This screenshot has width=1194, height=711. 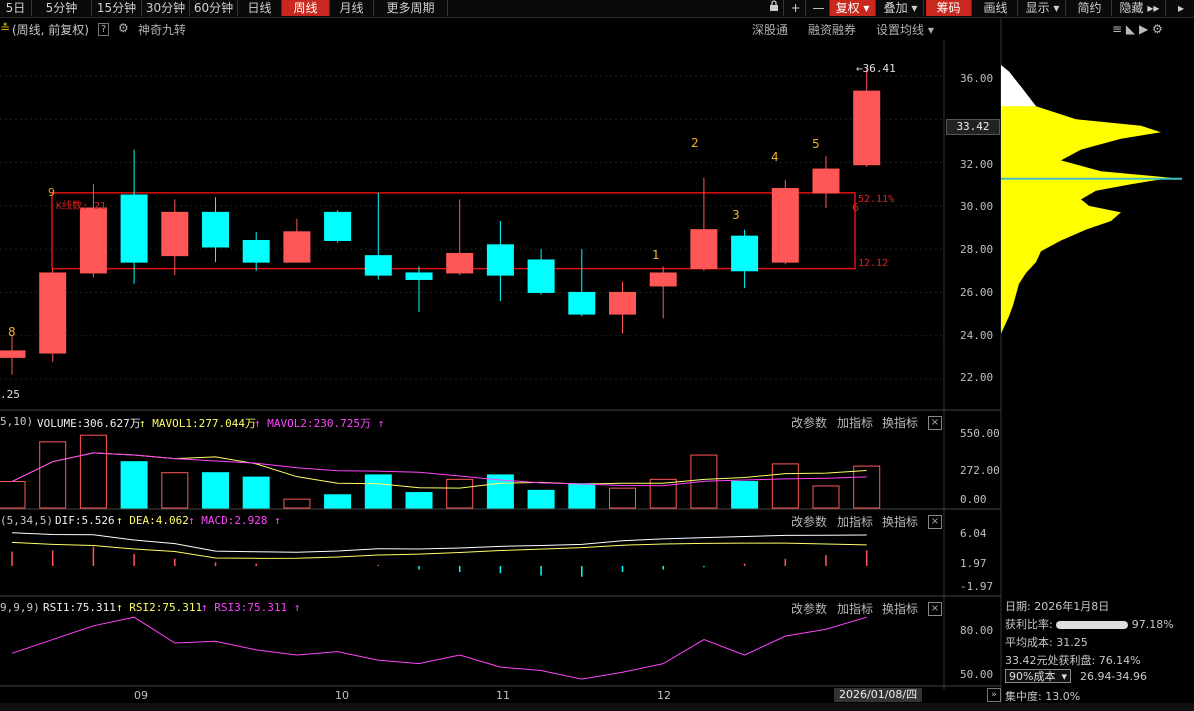 What do you see at coordinates (973, 127) in the screenshot?
I see `current-price-tag: 33.42` at bounding box center [973, 127].